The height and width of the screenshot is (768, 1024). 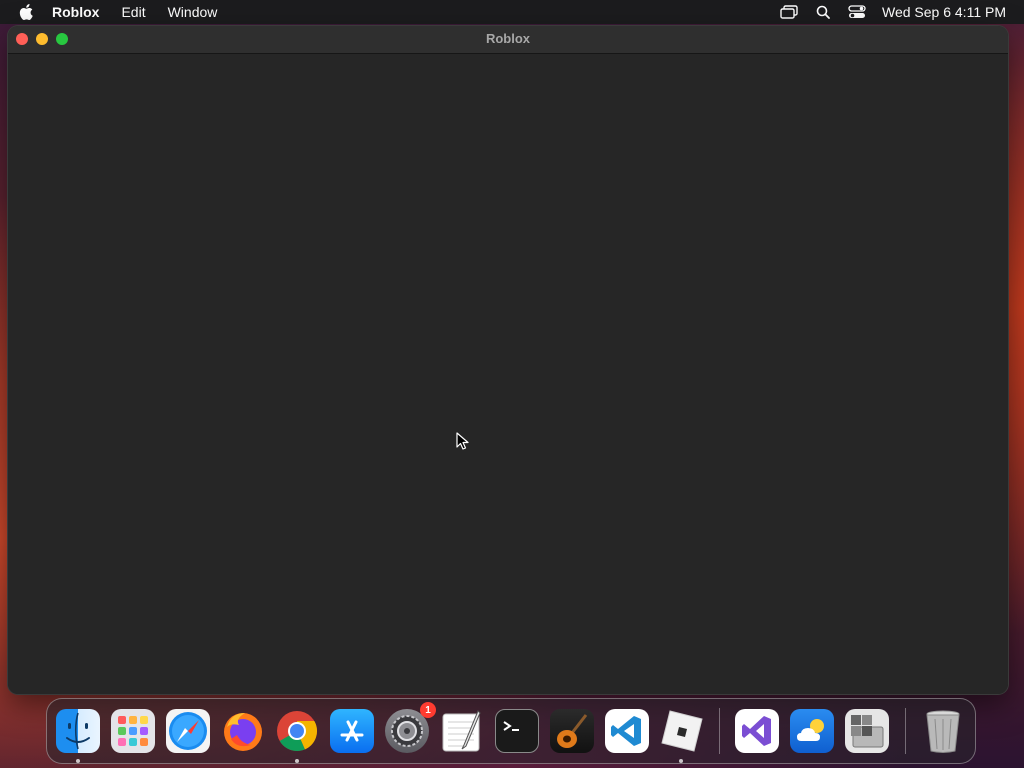 I want to click on terminal-icon, so click(x=516, y=731).